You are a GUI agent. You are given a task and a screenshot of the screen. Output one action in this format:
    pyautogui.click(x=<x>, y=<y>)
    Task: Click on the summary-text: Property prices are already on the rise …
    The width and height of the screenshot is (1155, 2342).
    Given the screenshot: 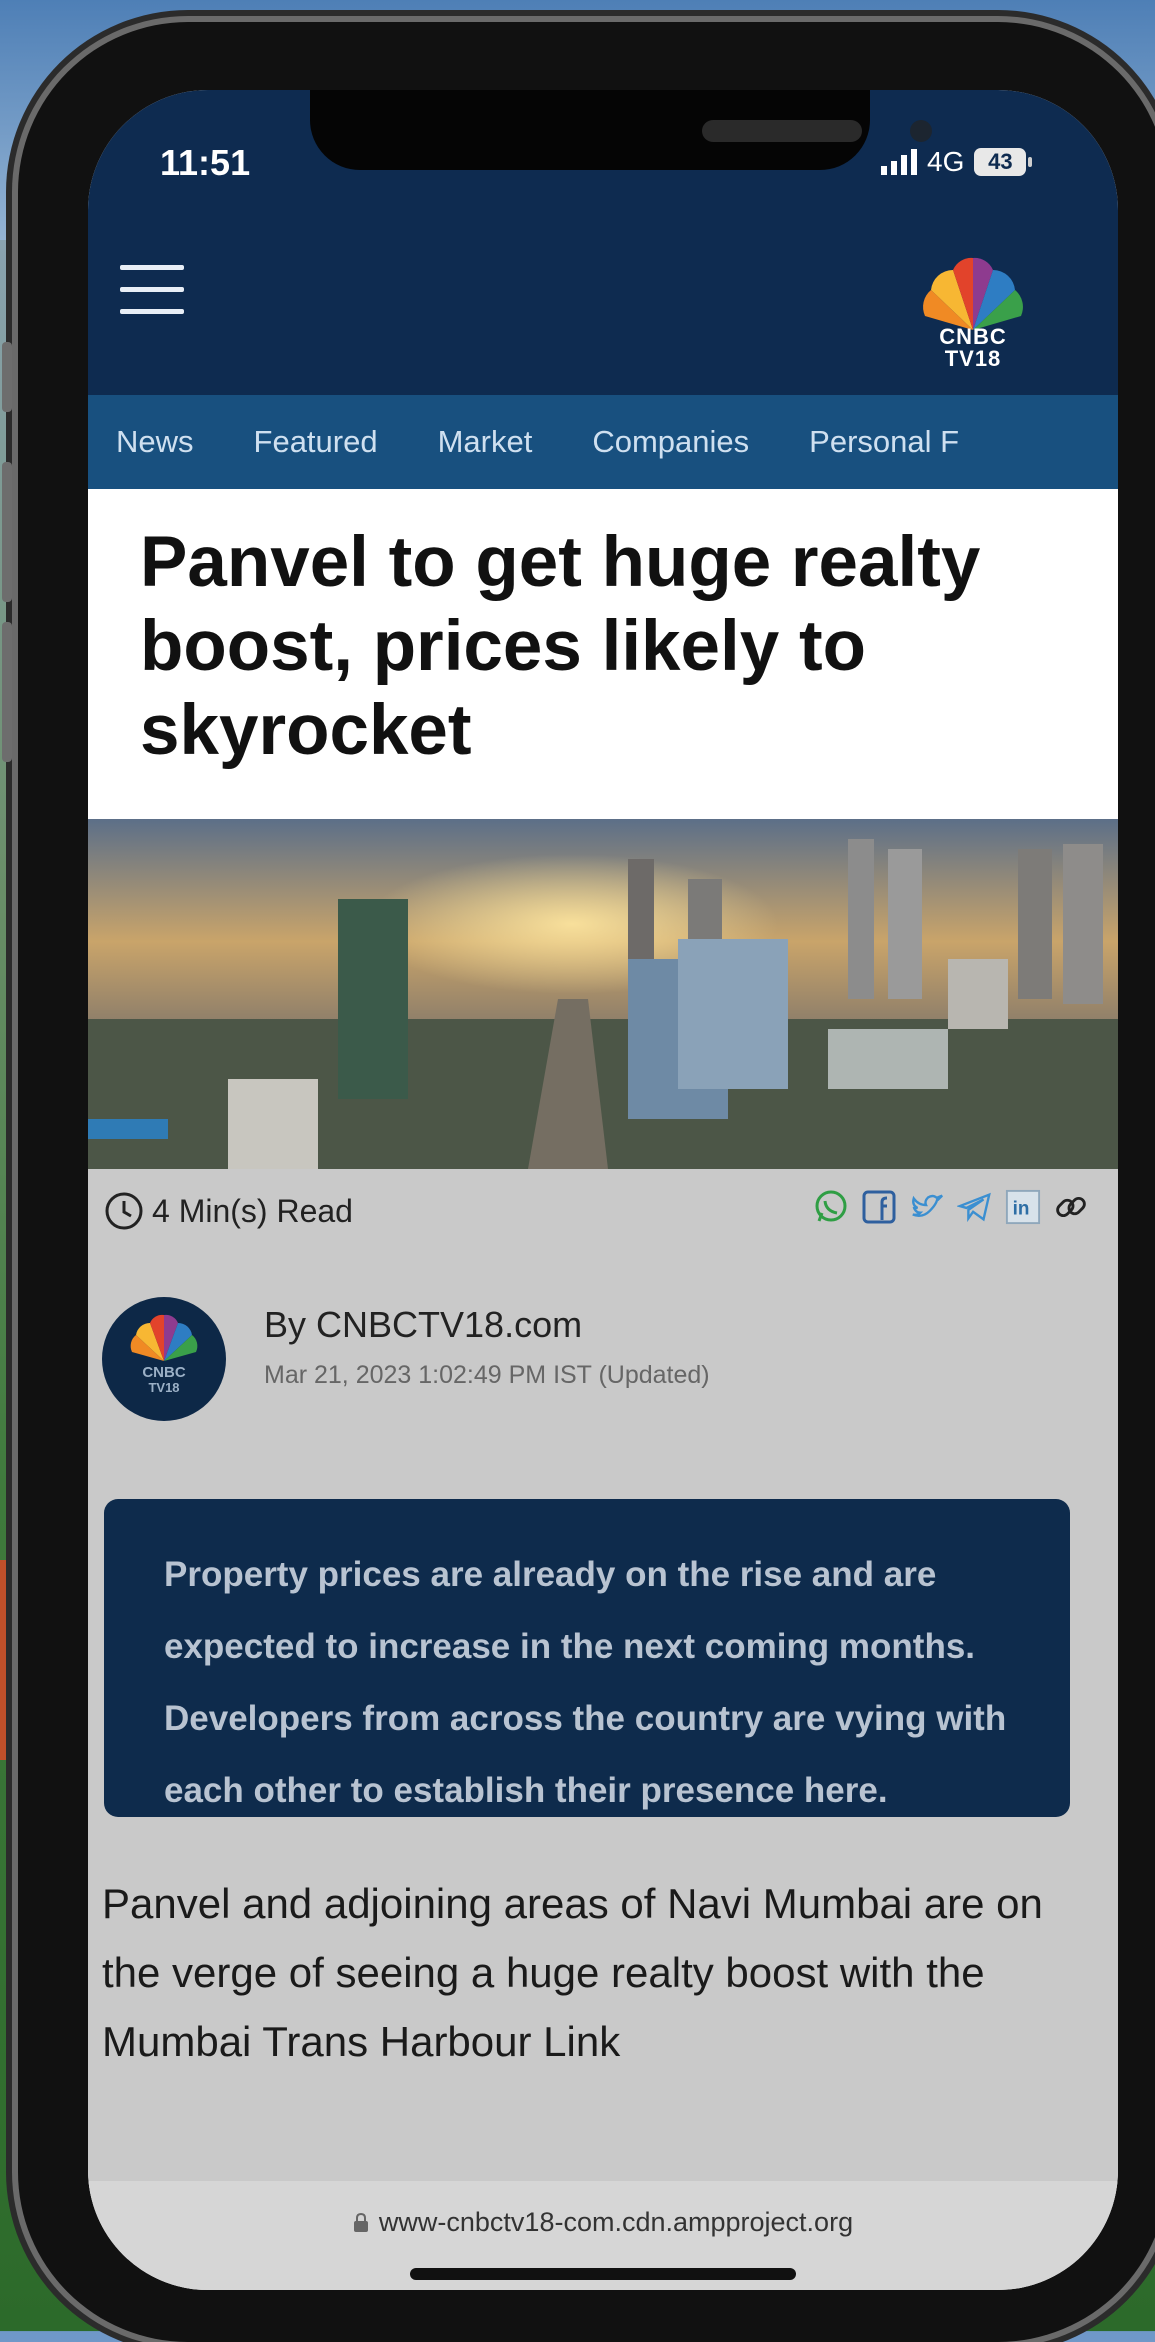 What is the action you would take?
    pyautogui.click(x=585, y=1682)
    